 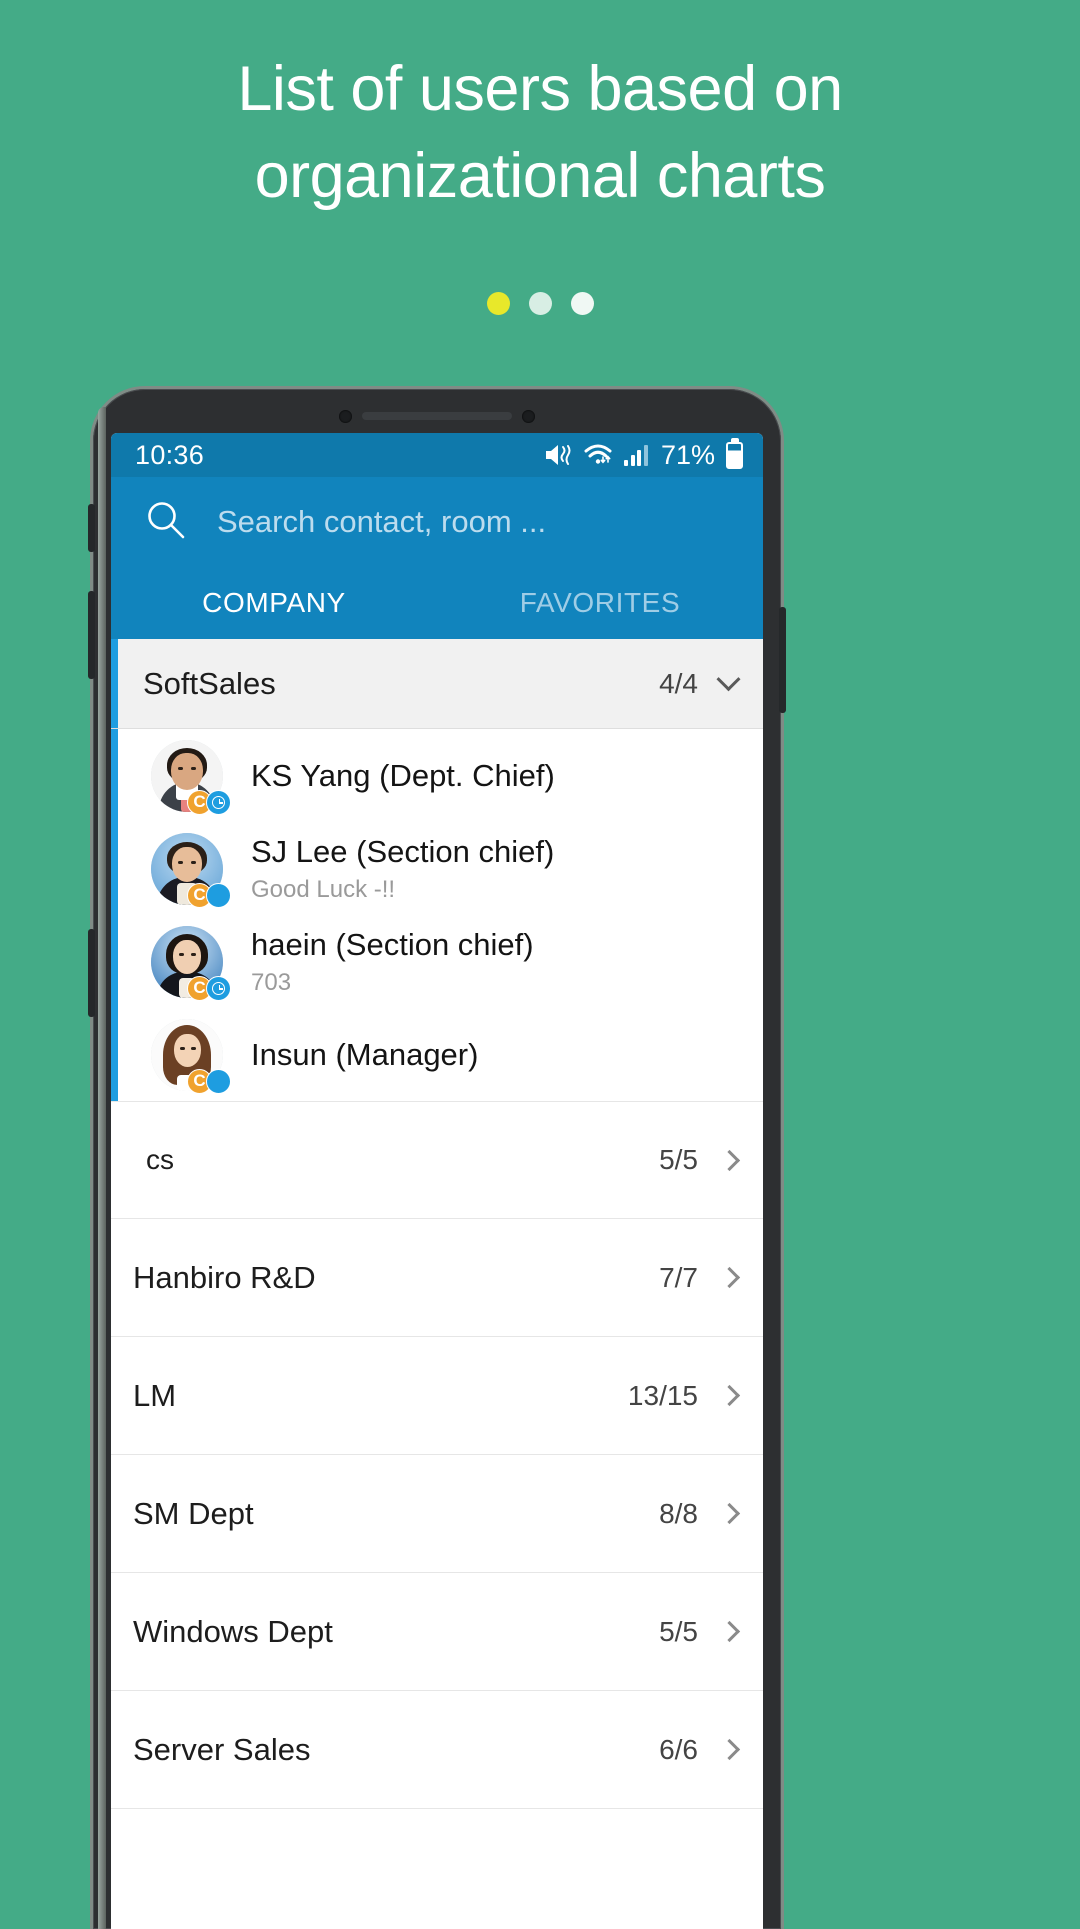 What do you see at coordinates (392, 945) in the screenshot?
I see `contact-name: haein (Section chief)` at bounding box center [392, 945].